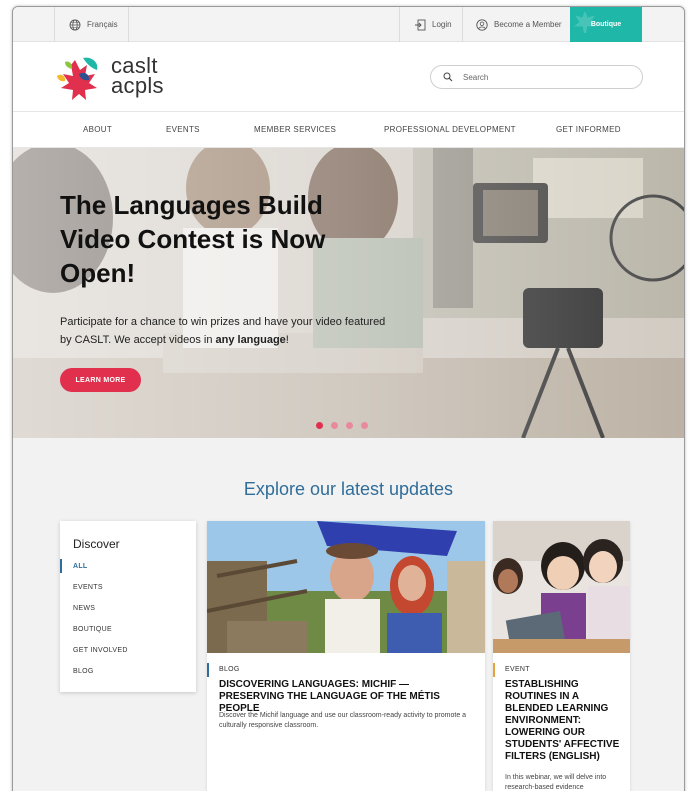 The width and height of the screenshot is (690, 791). What do you see at coordinates (342, 425) in the screenshot?
I see `carousel-dots` at bounding box center [342, 425].